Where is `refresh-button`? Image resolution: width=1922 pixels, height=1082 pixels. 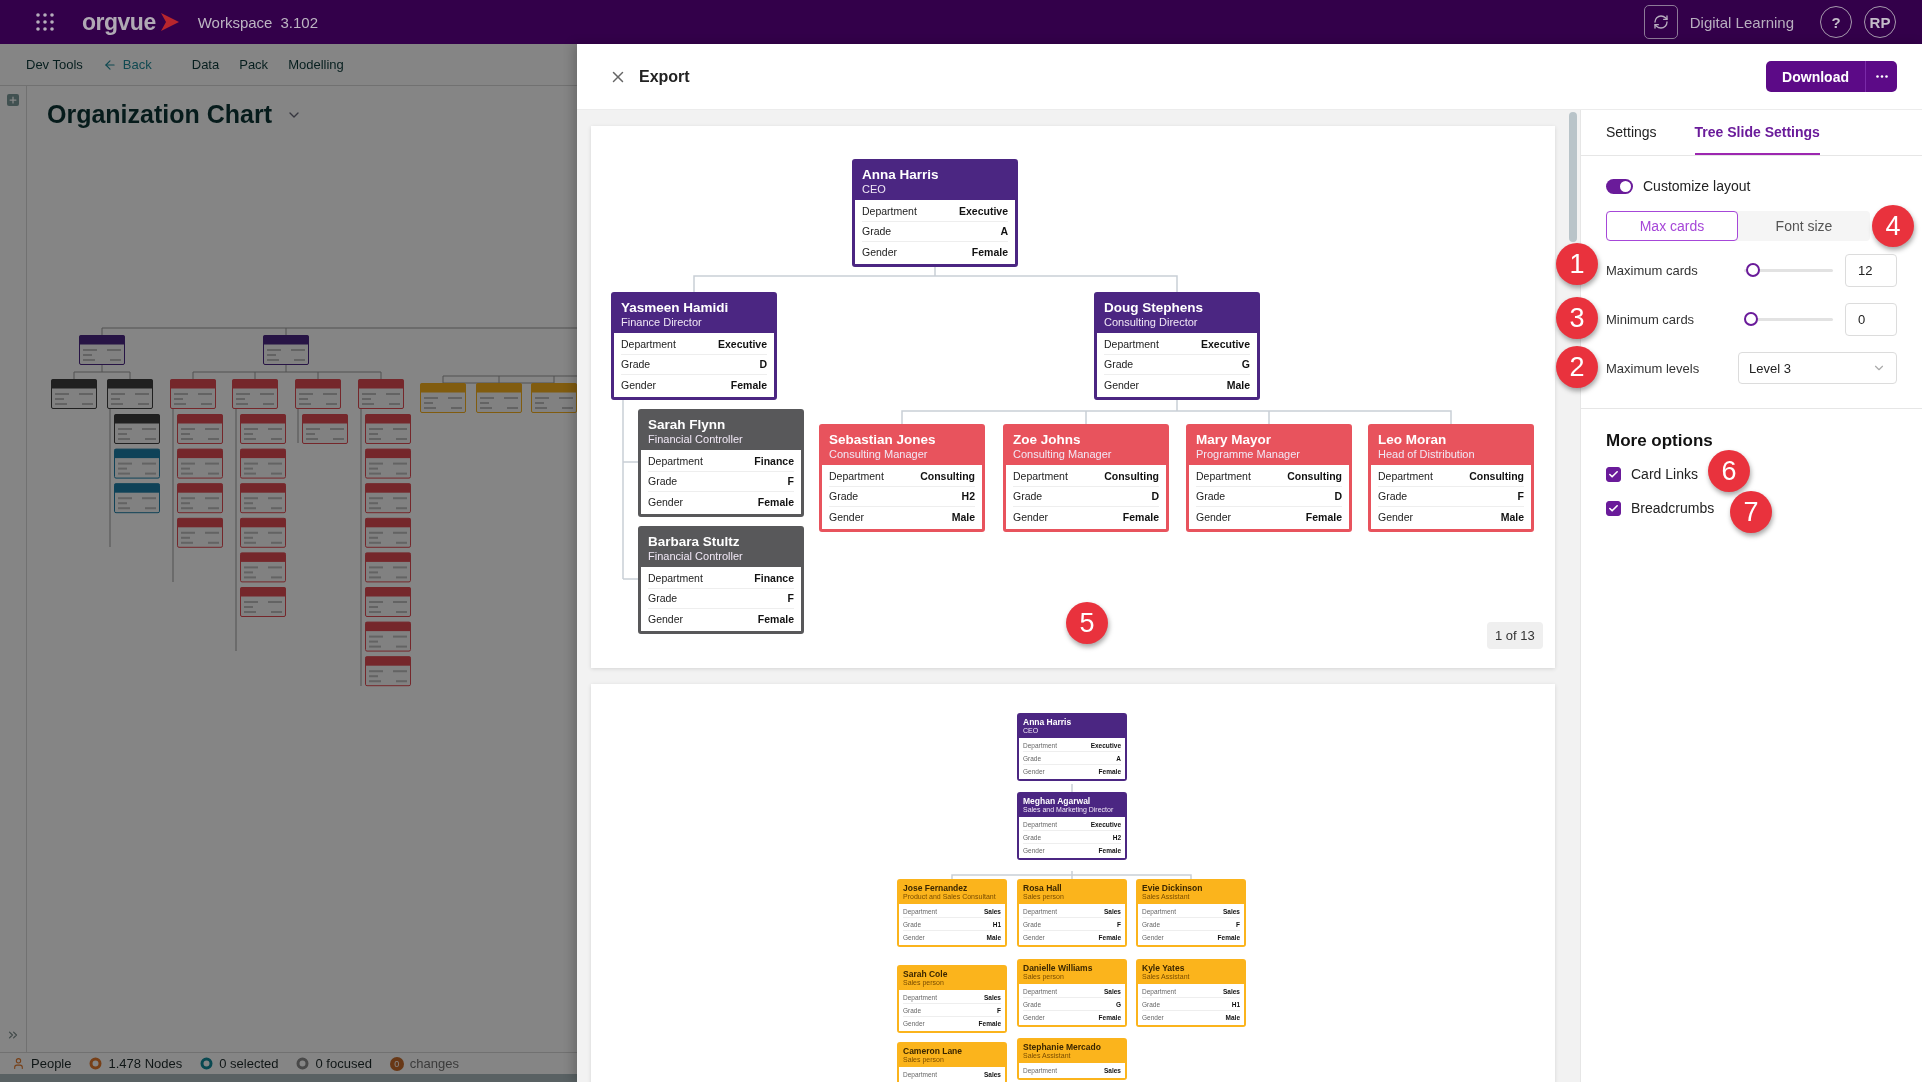
refresh-button is located at coordinates (1660, 22).